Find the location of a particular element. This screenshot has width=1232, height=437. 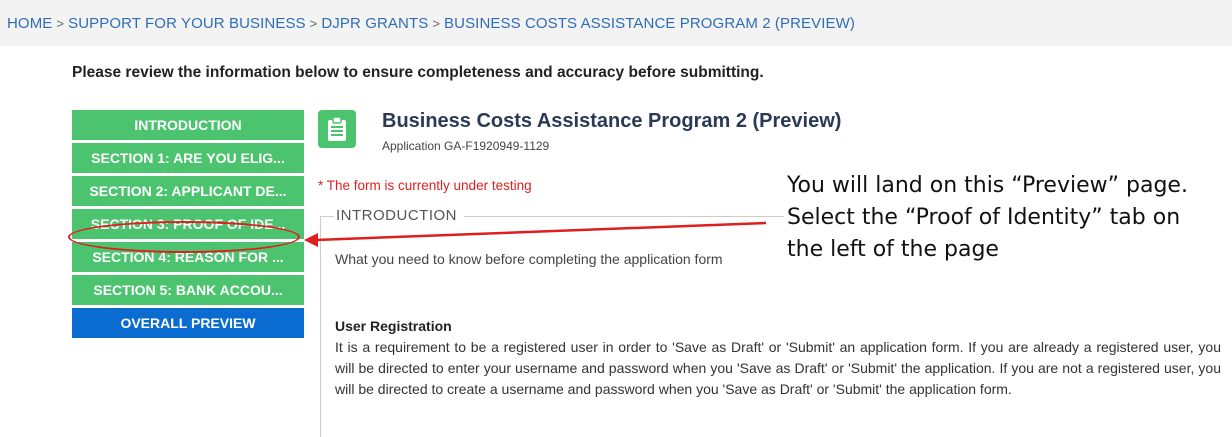

breadcrumb-home: HOME is located at coordinates (29, 23).